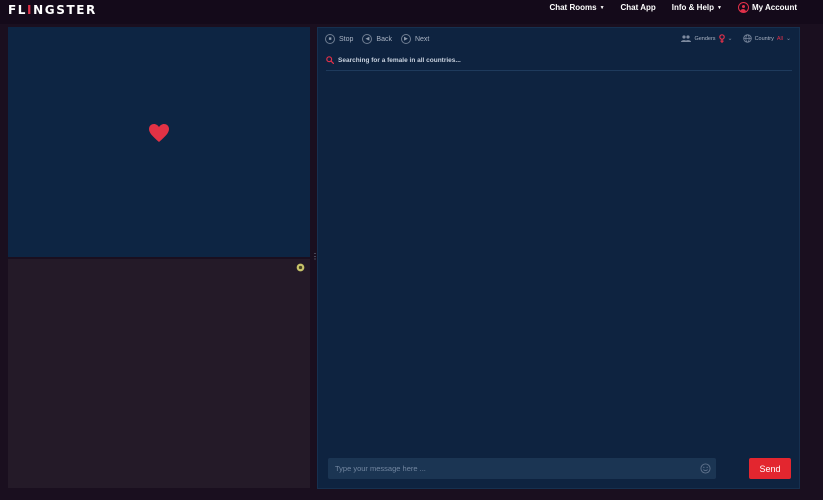  I want to click on back-icon: ◀, so click(367, 39).